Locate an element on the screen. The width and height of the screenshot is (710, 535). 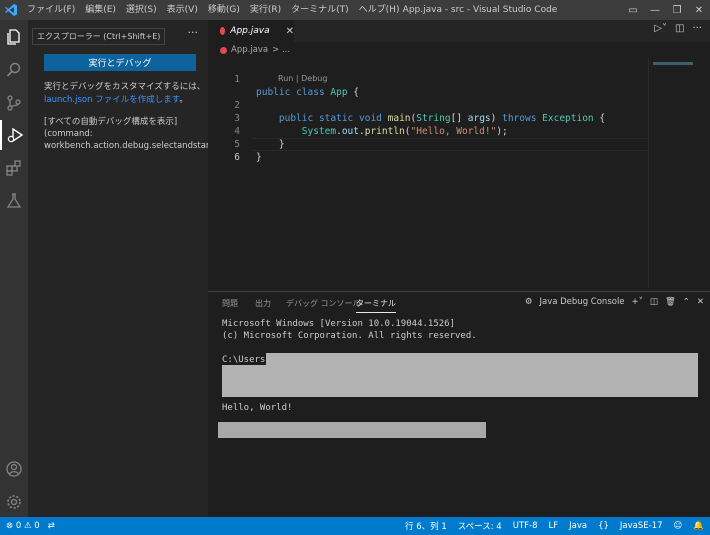
window-title: App.java - src - Visual Studio Code is located at coordinates (480, 10).